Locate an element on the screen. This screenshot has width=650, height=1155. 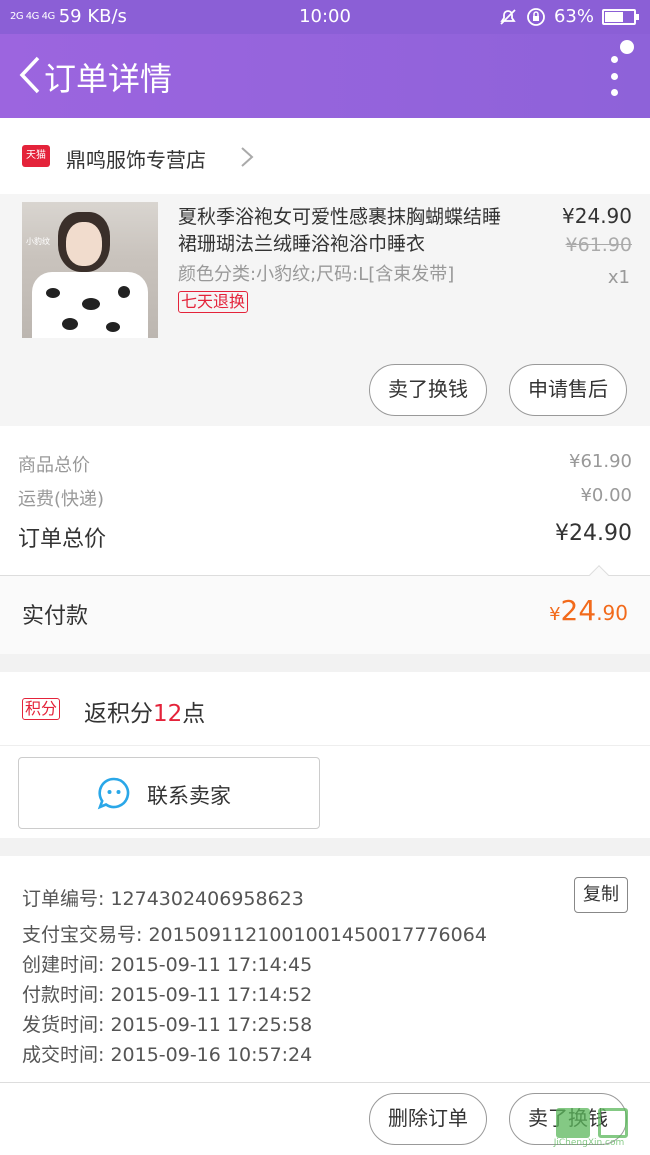
back-arrow-icon is located at coordinates (30, 75).